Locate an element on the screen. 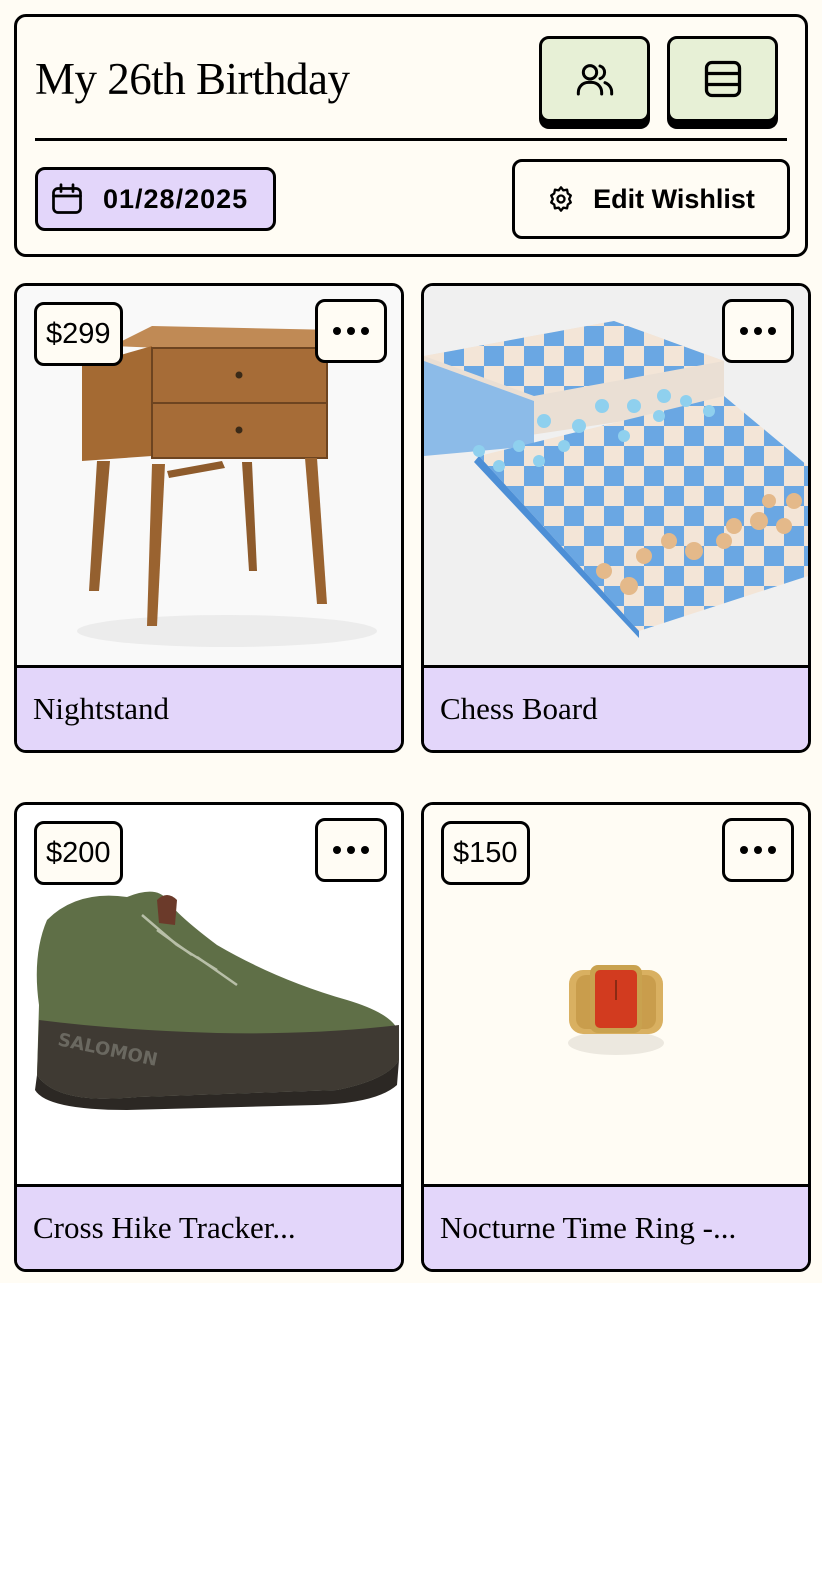  event-date: 01/28/2025 is located at coordinates (176, 198).